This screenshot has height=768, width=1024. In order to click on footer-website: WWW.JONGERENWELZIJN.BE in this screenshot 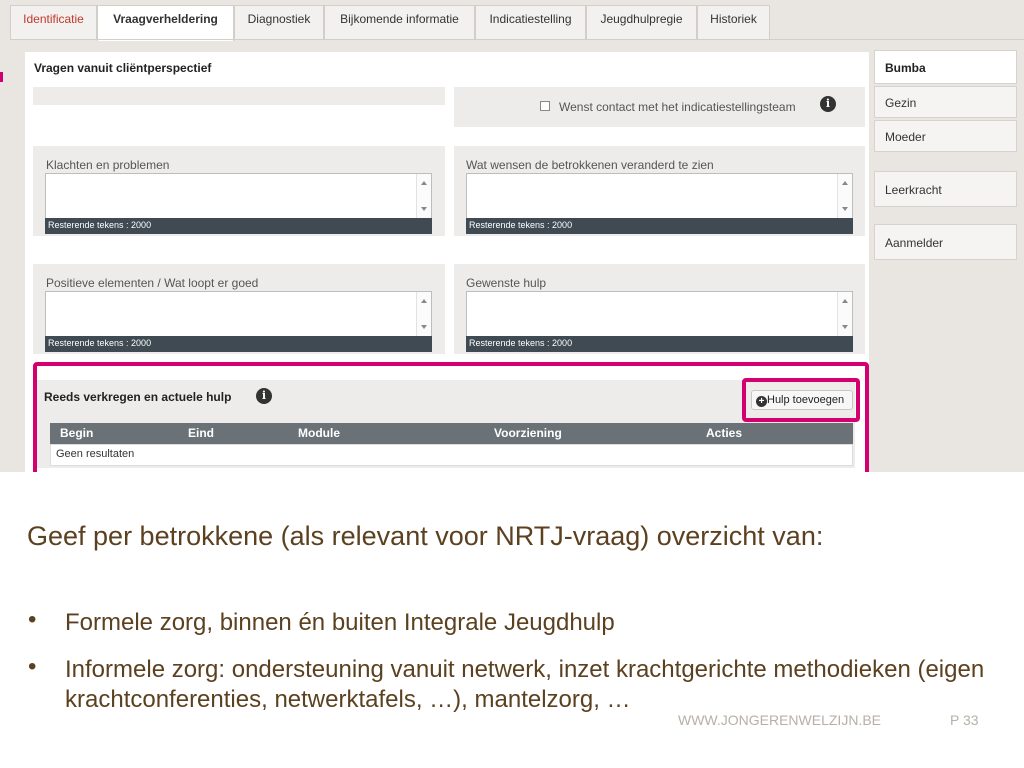, I will do `click(779, 720)`.